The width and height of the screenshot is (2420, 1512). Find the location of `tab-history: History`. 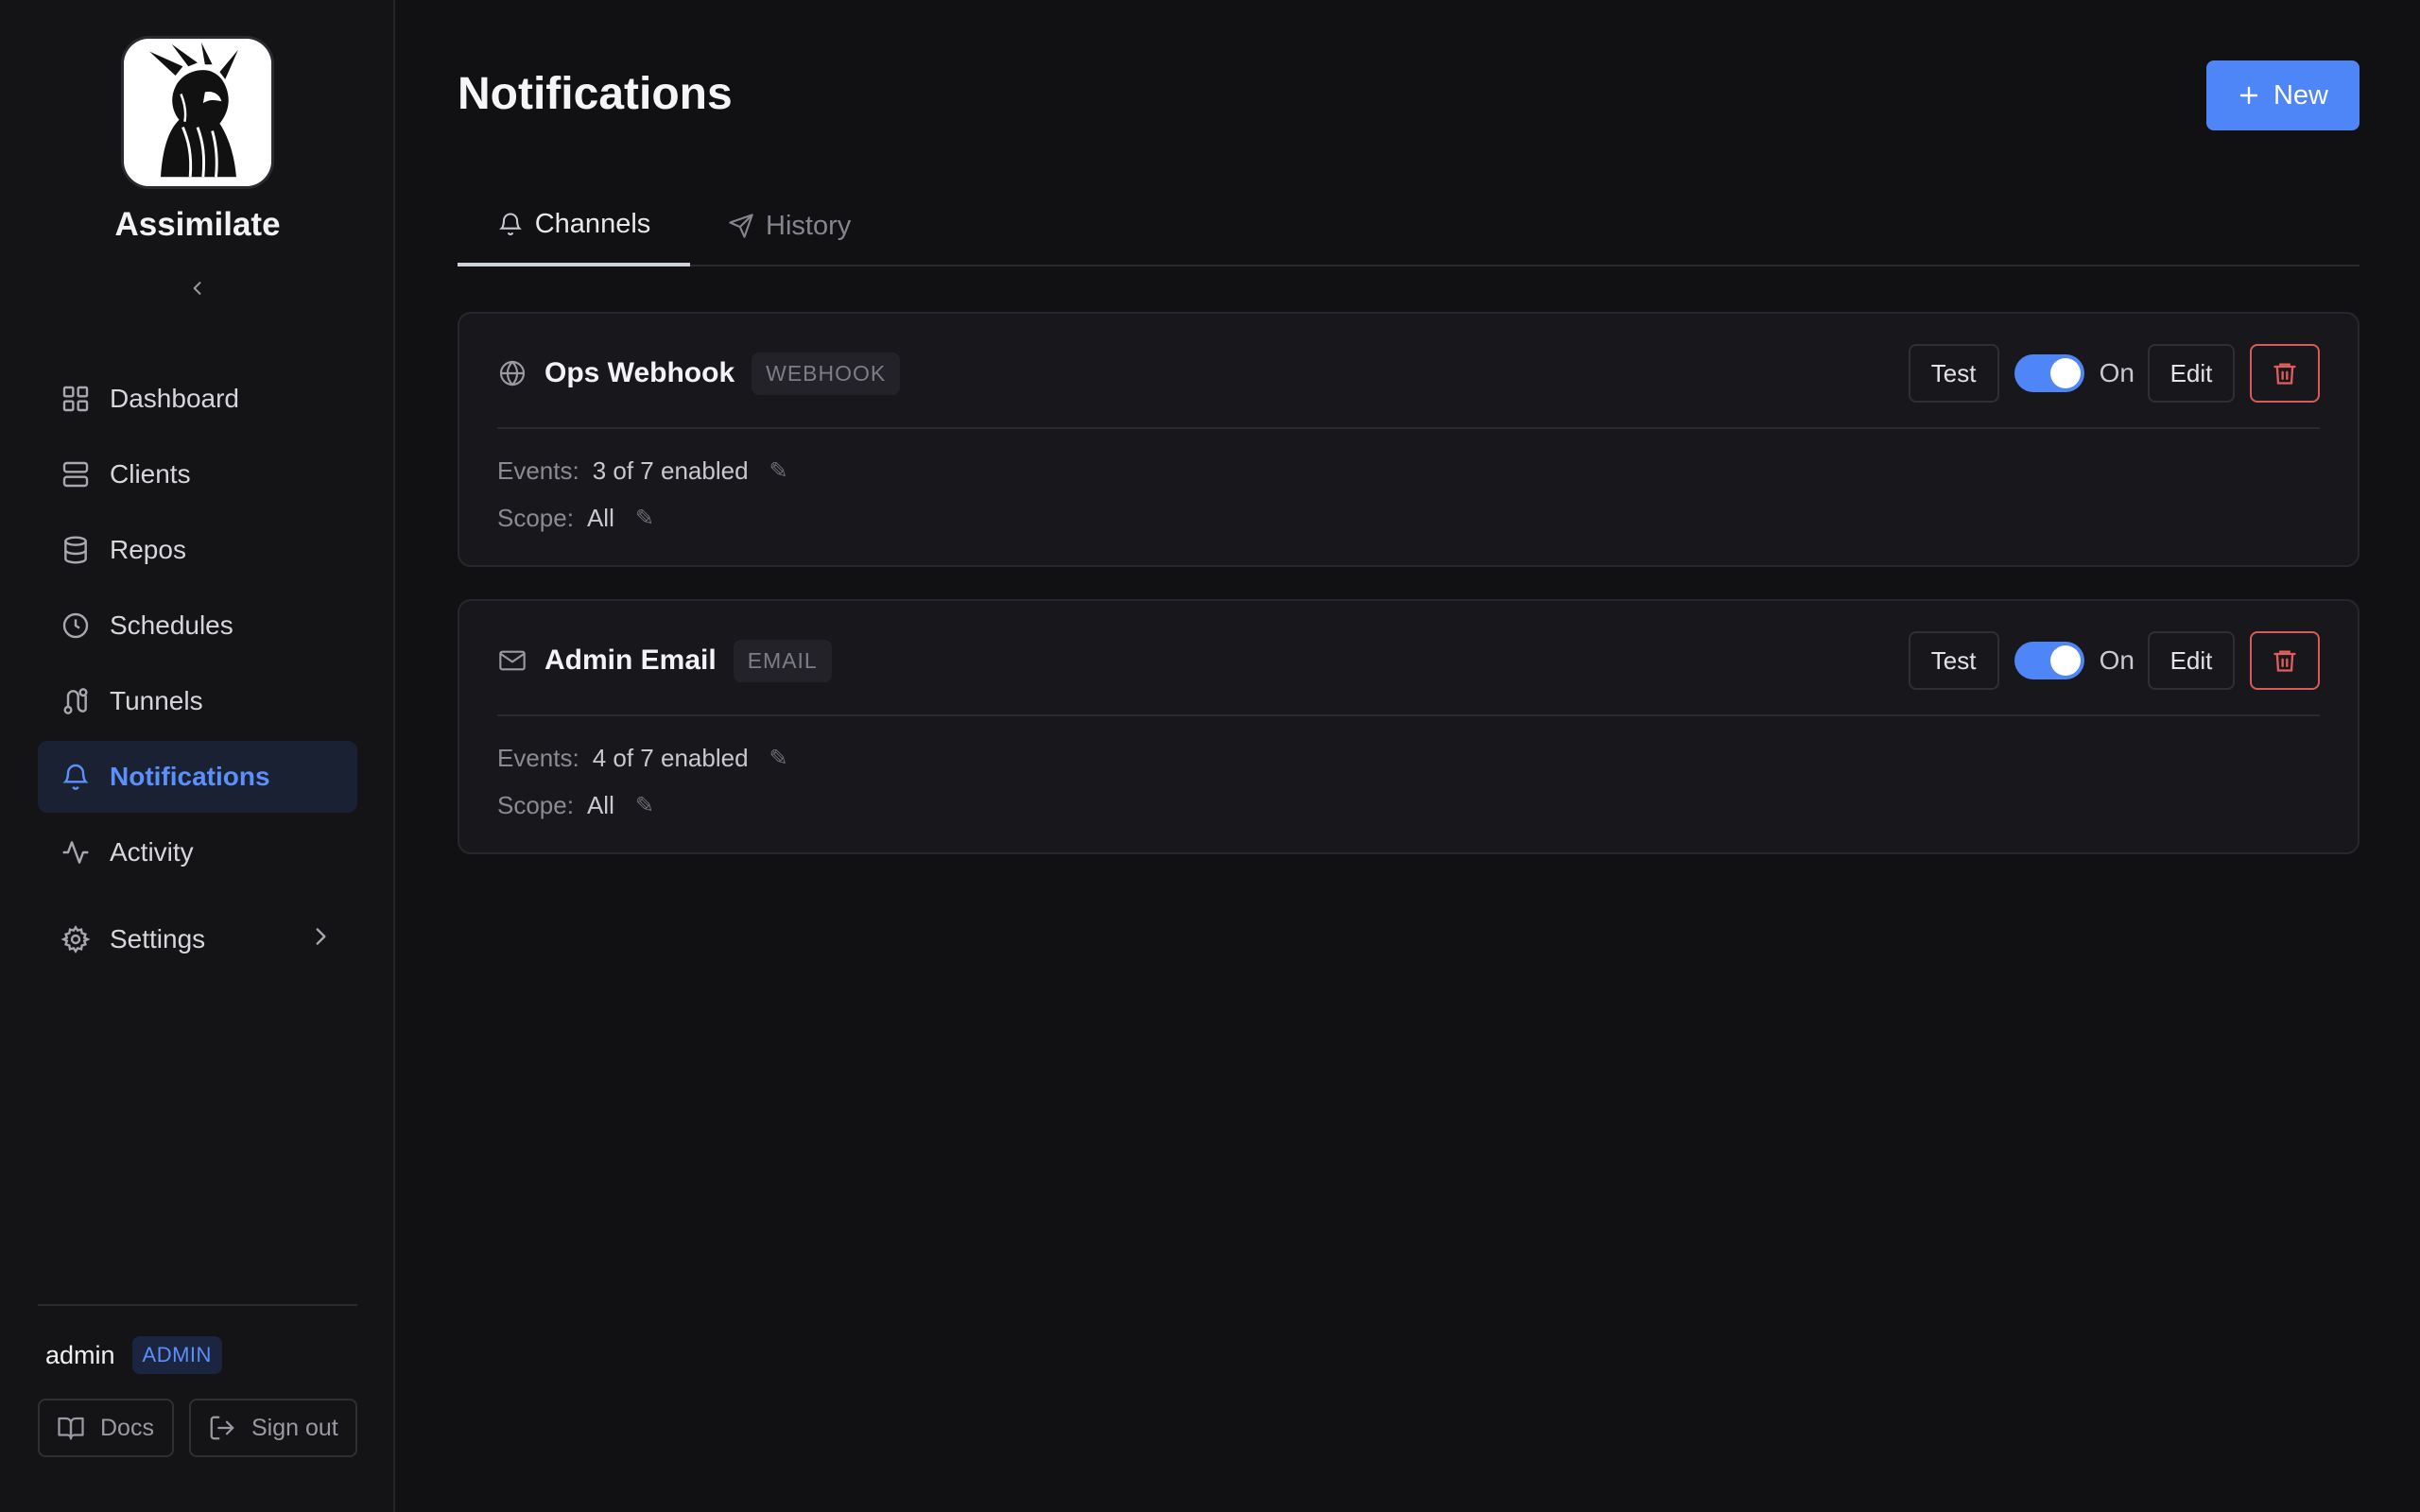

tab-history: History is located at coordinates (789, 225).